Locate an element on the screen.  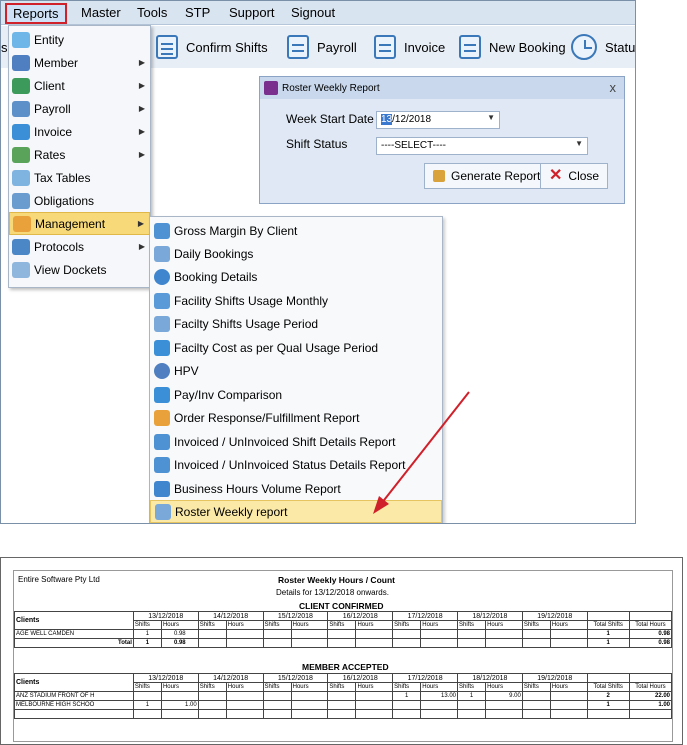
date-header: 13/12/2018 is located at coordinates (165, 678).